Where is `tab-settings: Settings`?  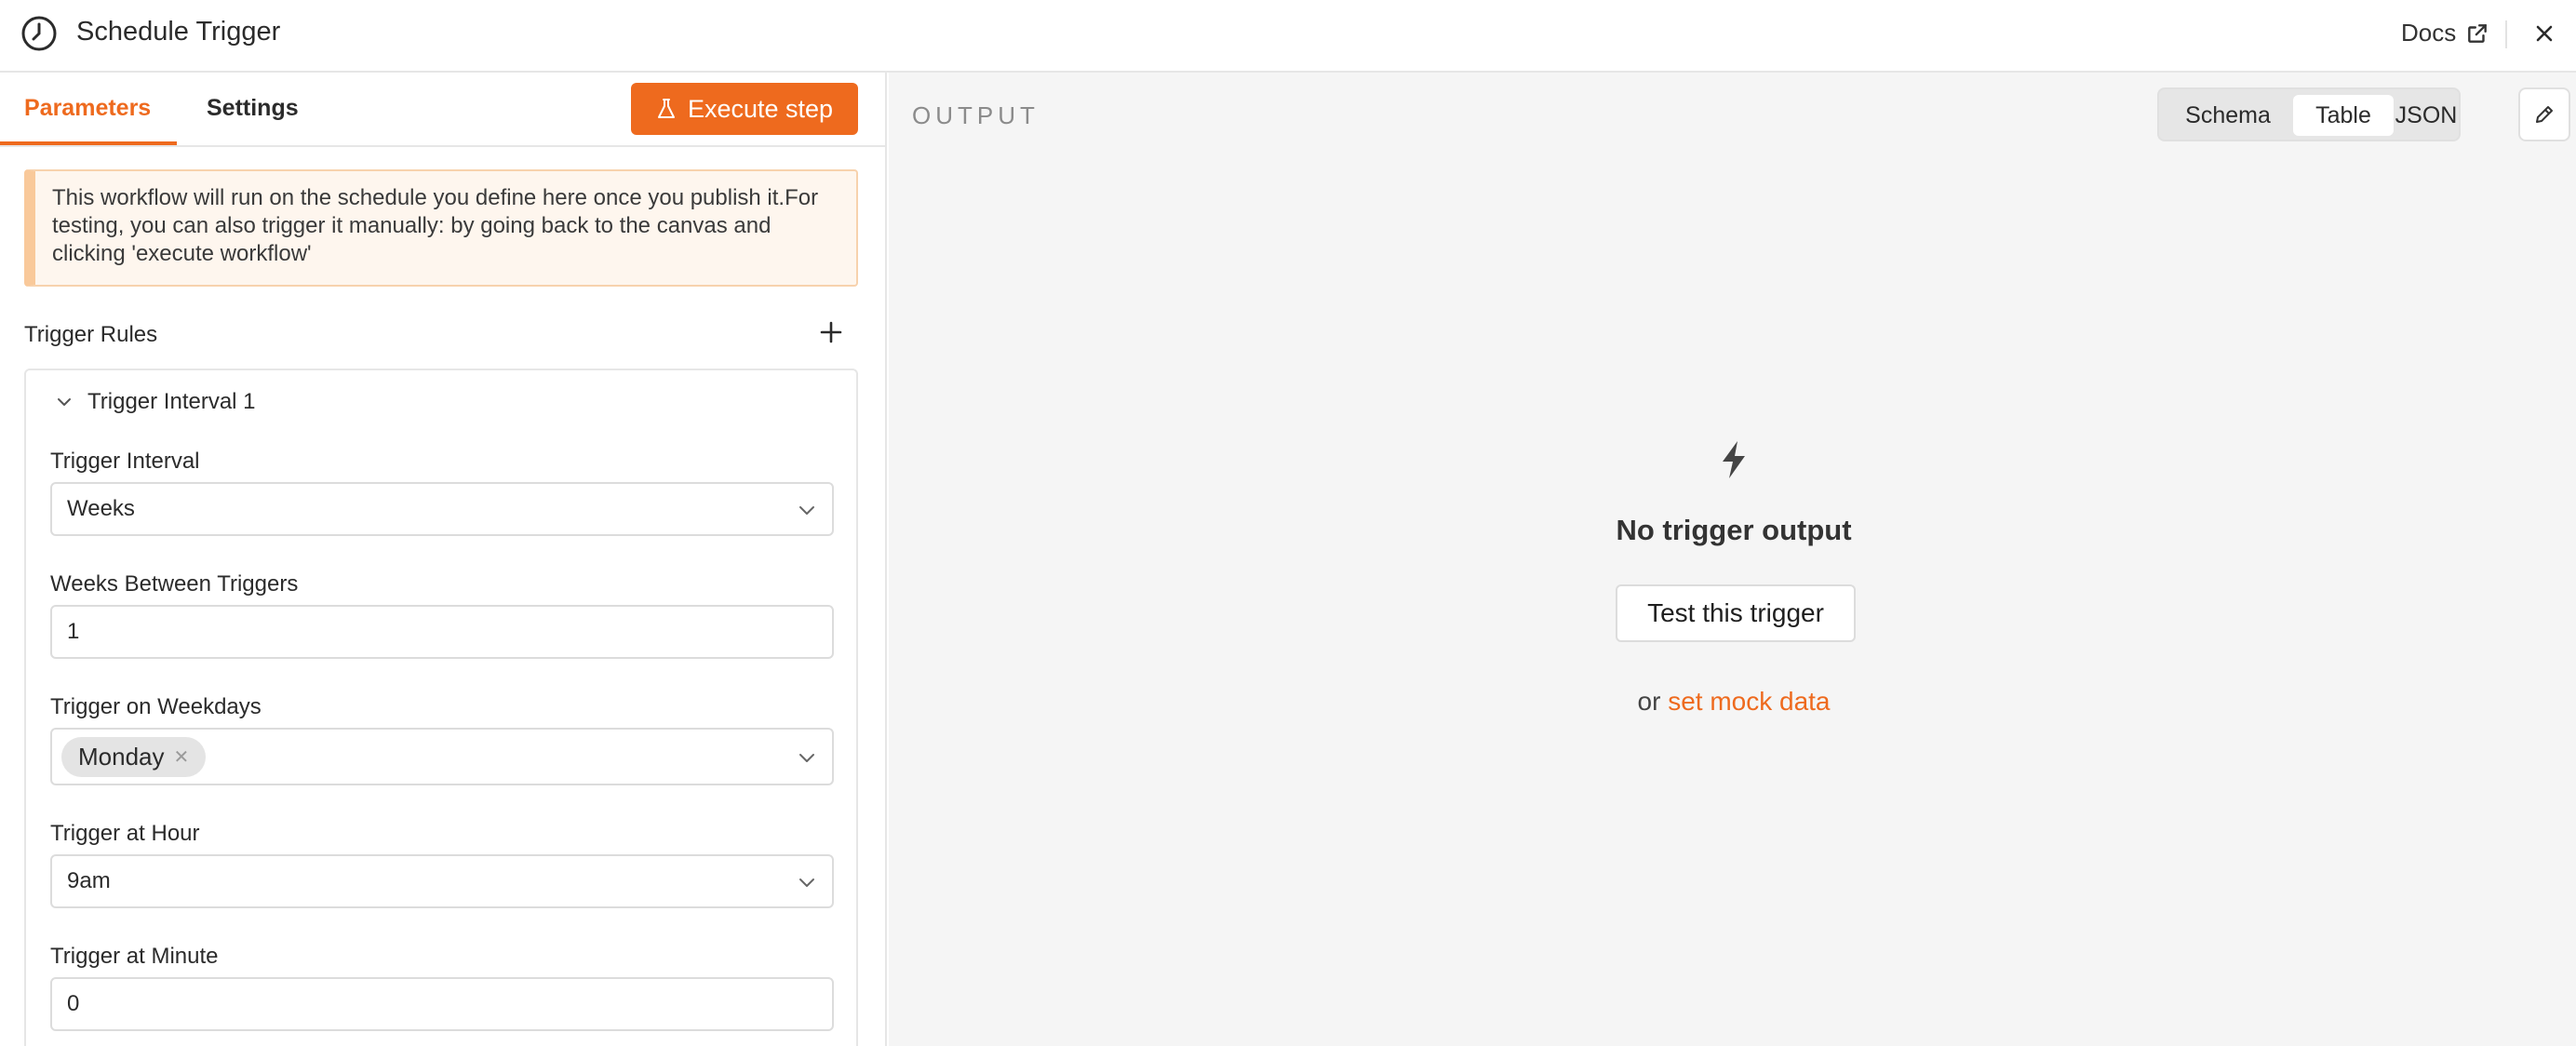 tab-settings: Settings is located at coordinates (253, 108).